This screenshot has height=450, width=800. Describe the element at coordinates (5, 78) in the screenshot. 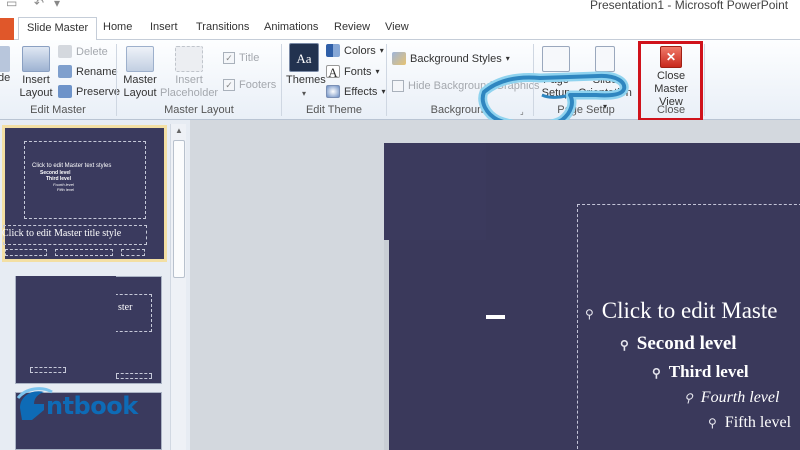

I see `insert-slide-master-label: de` at that location.